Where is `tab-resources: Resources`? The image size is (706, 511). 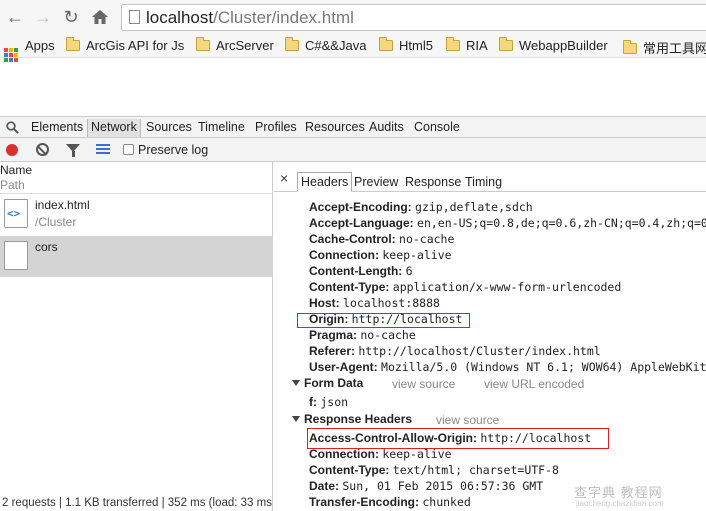
tab-resources: Resources is located at coordinates (335, 127).